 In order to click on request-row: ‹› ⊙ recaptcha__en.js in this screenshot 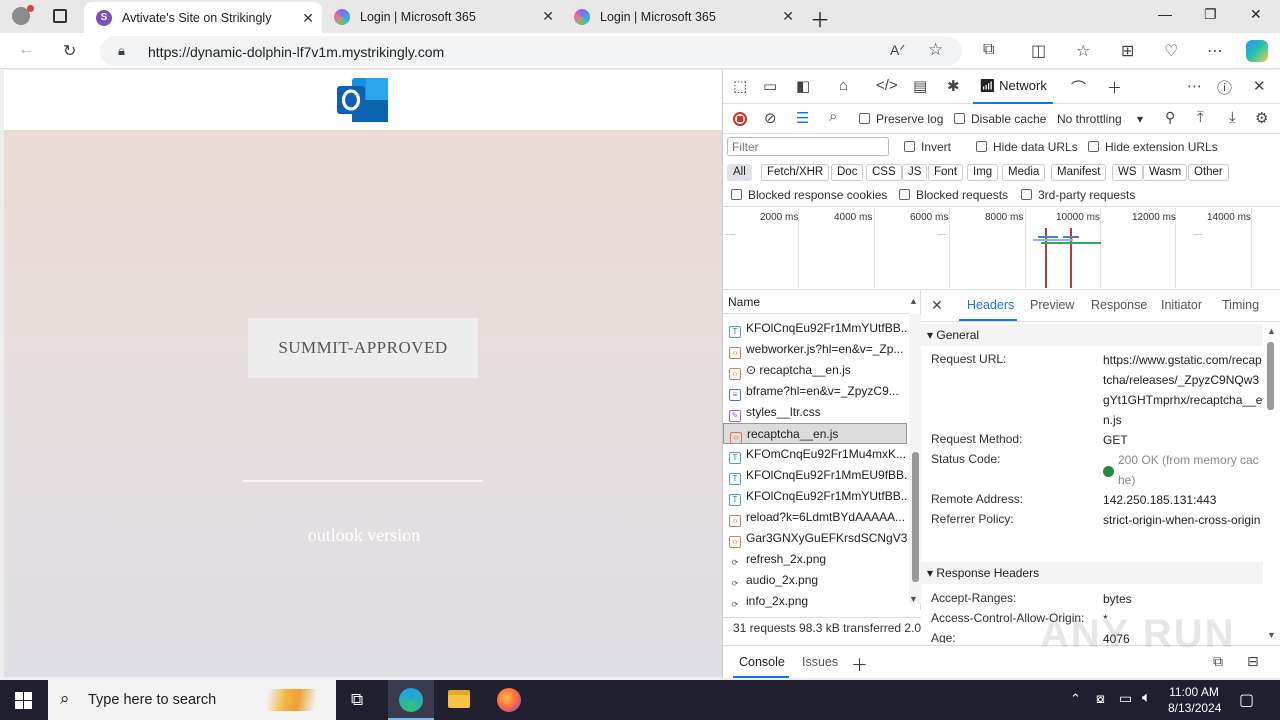, I will do `click(815, 370)`.